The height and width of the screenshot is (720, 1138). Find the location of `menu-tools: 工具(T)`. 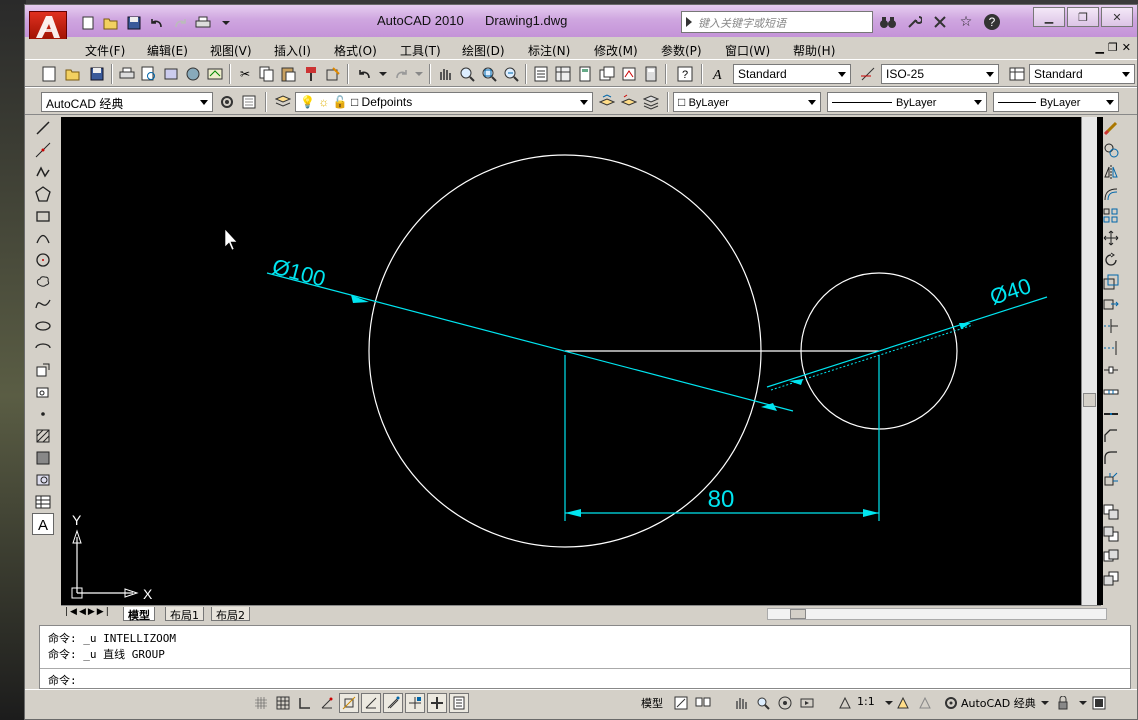

menu-tools: 工具(T) is located at coordinates (420, 50).